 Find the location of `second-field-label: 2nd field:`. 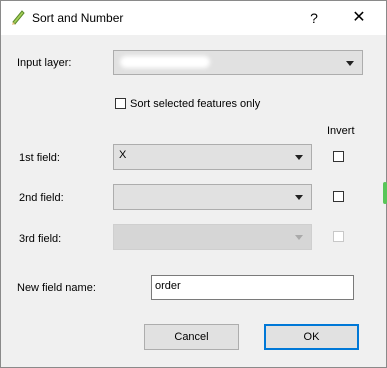

second-field-label: 2nd field: is located at coordinates (41, 198).